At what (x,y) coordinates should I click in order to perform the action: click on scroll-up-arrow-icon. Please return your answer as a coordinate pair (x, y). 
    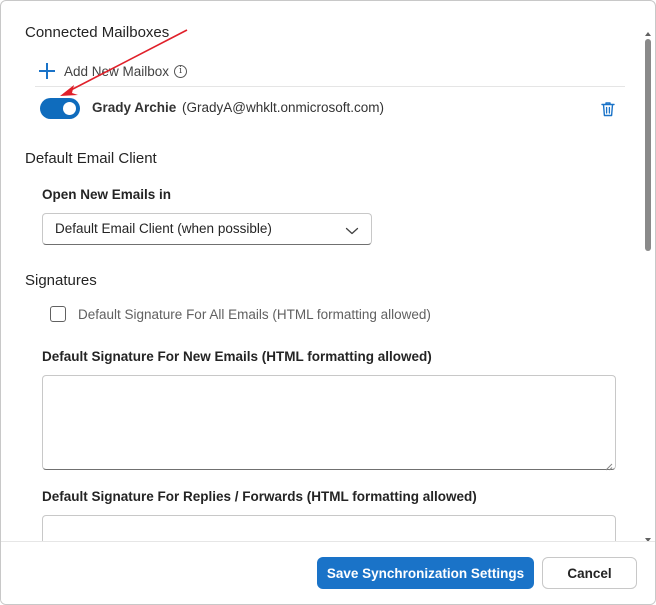
    Looking at the image, I should click on (648, 30).